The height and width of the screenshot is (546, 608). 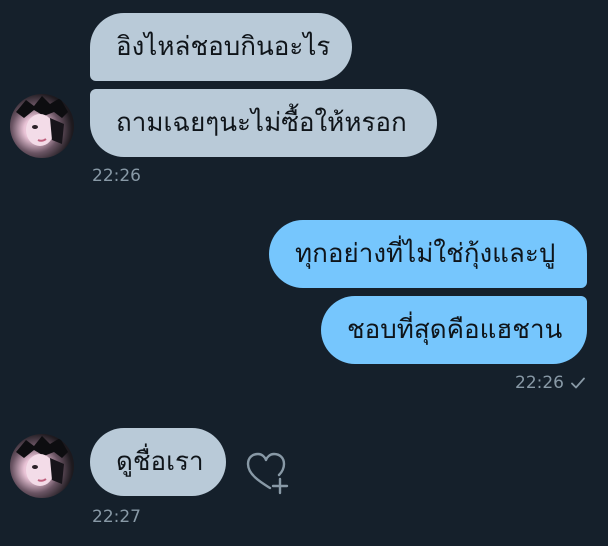 I want to click on message-text: ทุกอย่างที่ไม่ใช่กุ้งและปู, so click(x=425, y=254).